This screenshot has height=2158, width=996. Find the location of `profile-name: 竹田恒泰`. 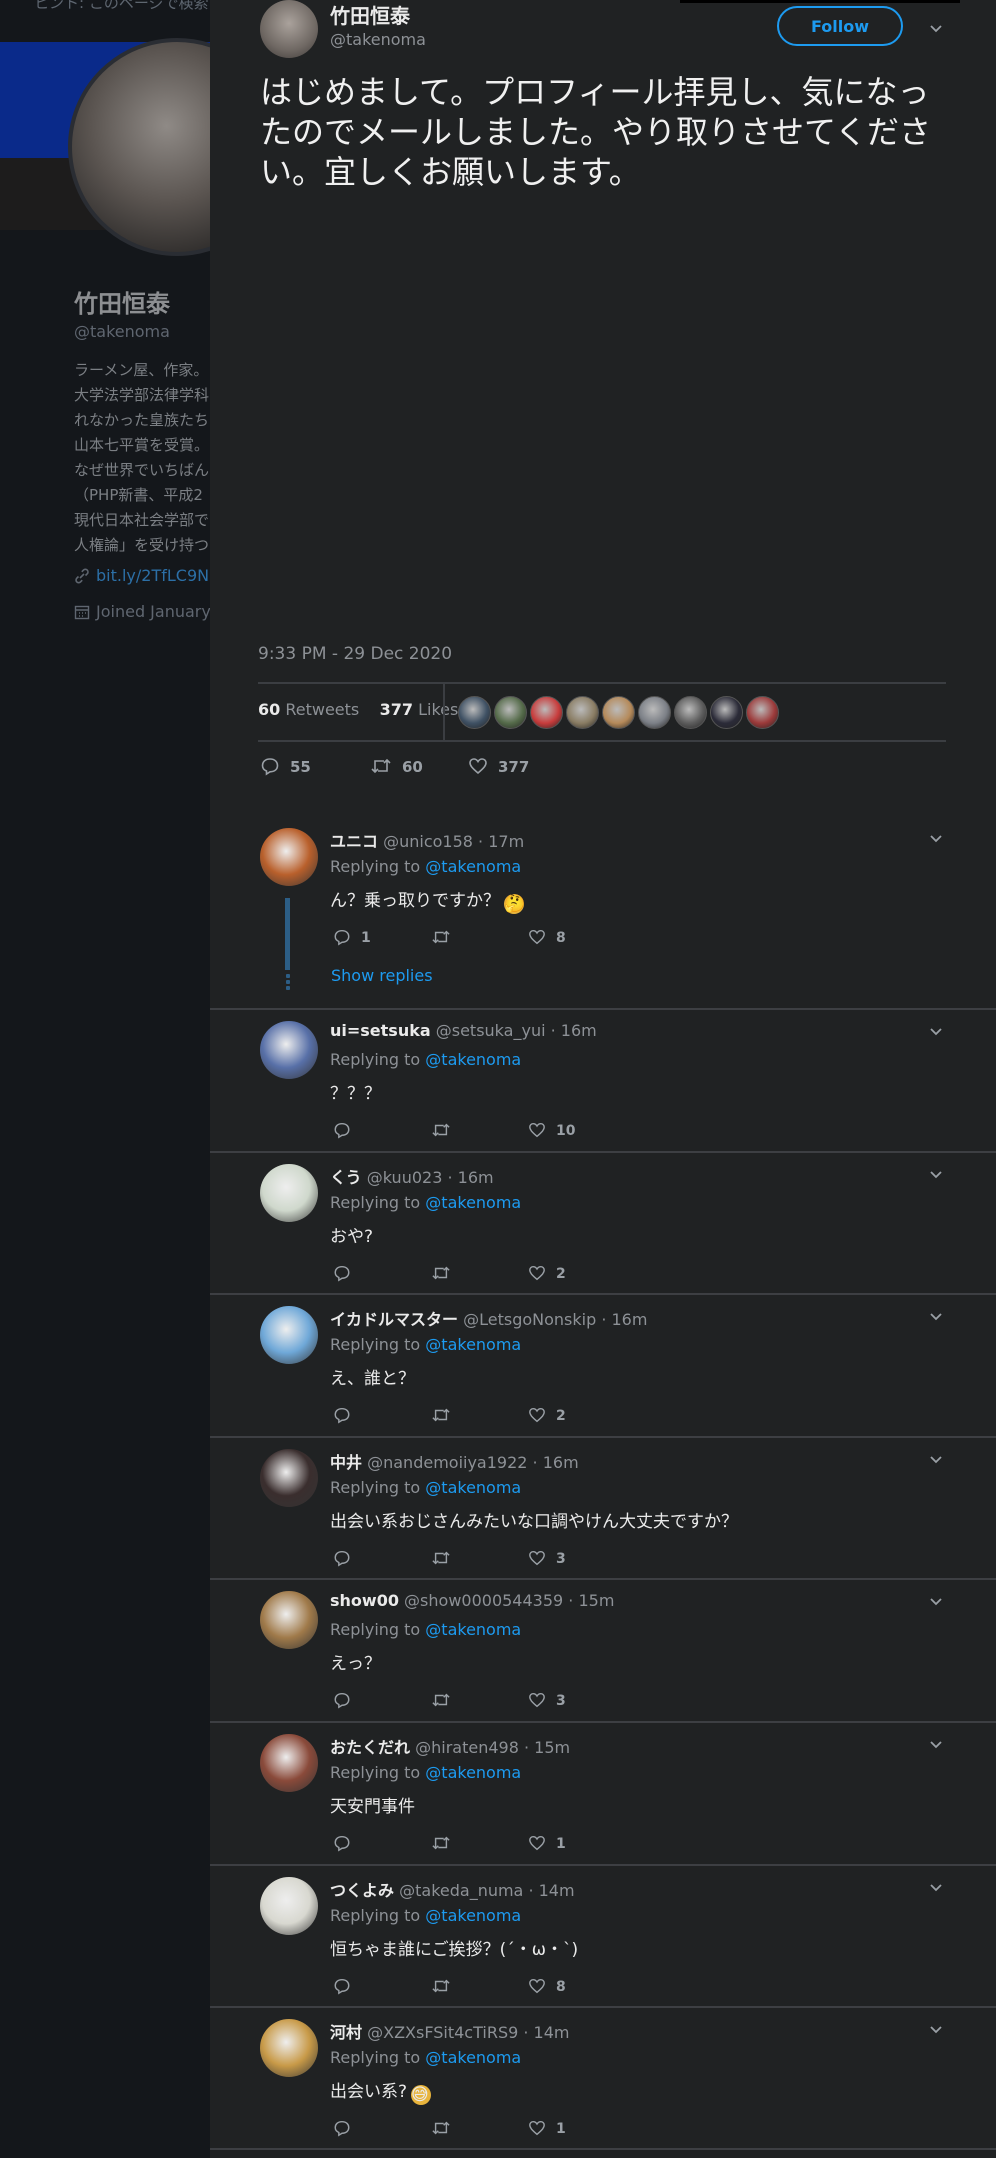

profile-name: 竹田恒泰 is located at coordinates (122, 304).